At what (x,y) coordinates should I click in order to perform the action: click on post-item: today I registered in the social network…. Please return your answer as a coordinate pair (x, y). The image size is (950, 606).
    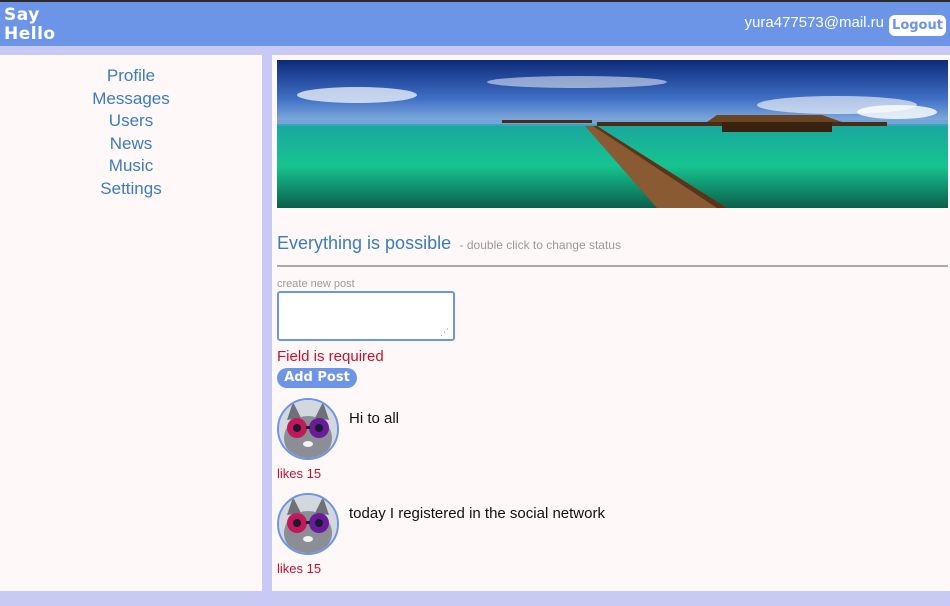
    Looking at the image, I should click on (597, 534).